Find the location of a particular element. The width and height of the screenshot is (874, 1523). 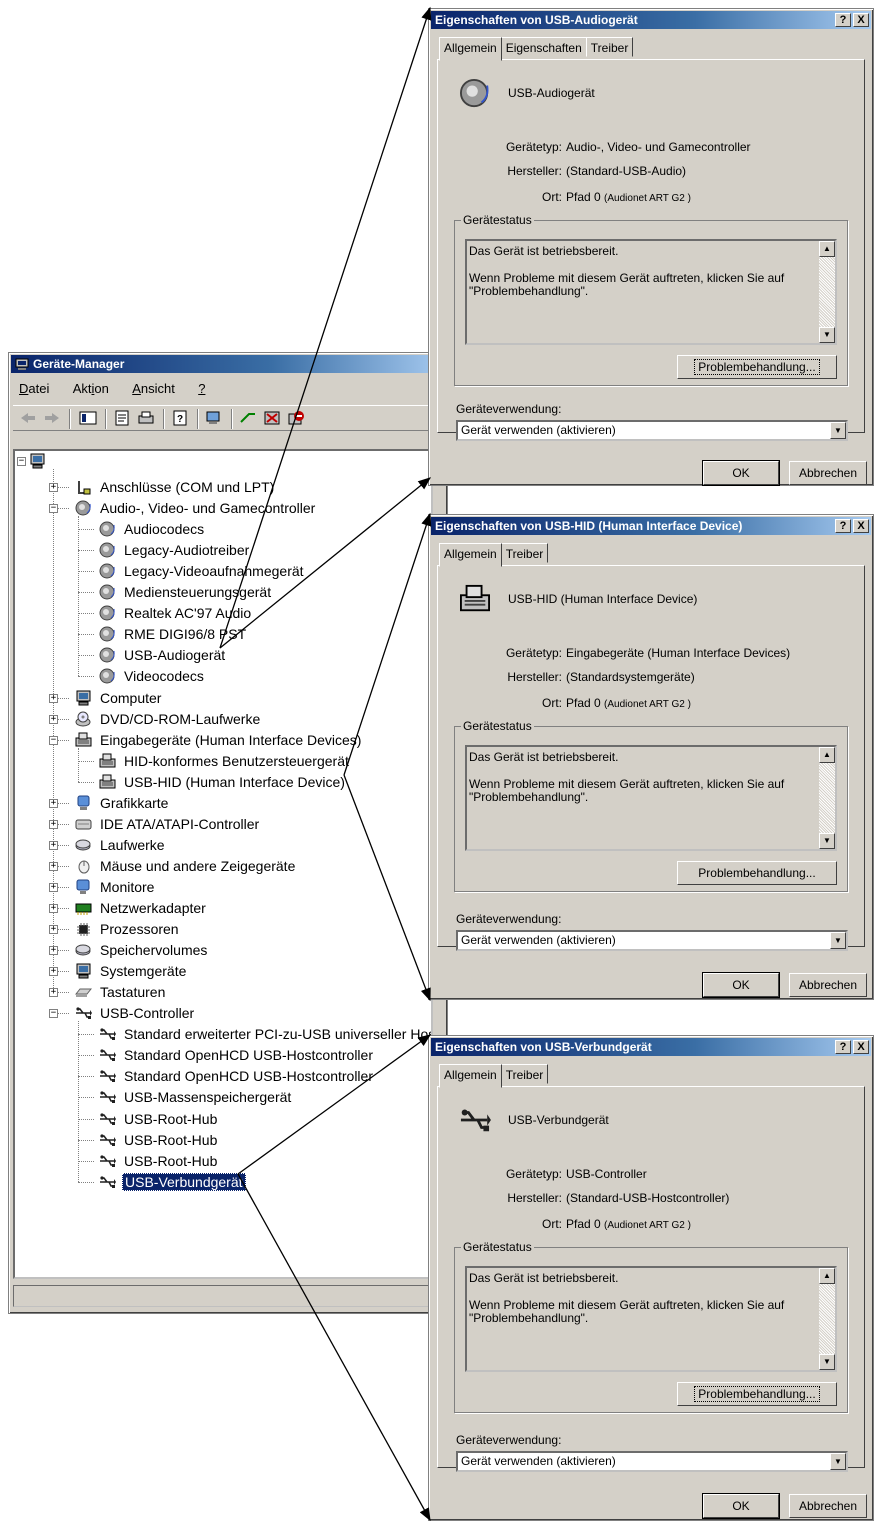

menu-aktion: Aktion is located at coordinates (91, 386).